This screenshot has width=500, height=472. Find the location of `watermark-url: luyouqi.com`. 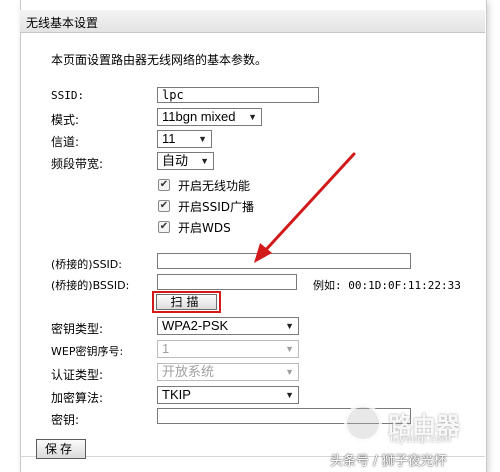

watermark-url: luyouqi.com is located at coordinates (421, 439).